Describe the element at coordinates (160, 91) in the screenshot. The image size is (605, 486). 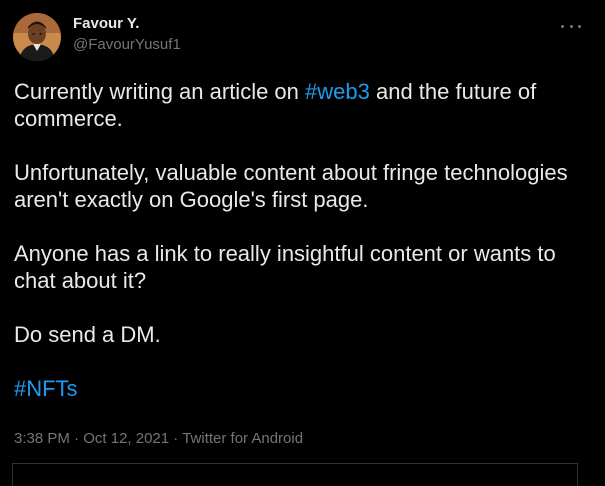
I see `tweet-text-segment: Currently writing an article on` at that location.